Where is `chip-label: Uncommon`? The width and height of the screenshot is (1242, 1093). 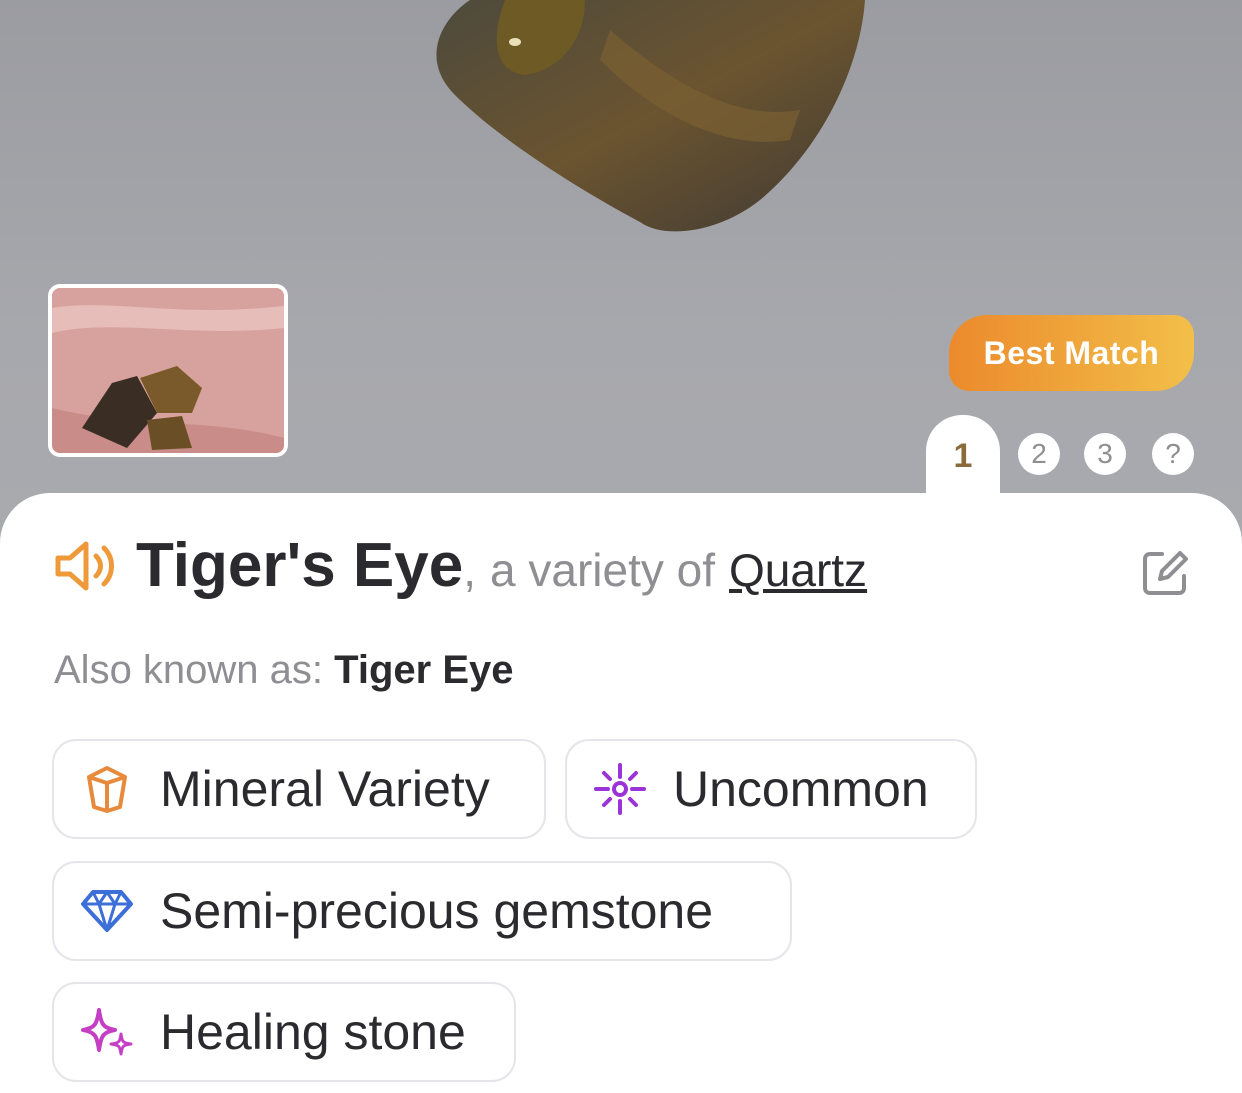 chip-label: Uncommon is located at coordinates (801, 789).